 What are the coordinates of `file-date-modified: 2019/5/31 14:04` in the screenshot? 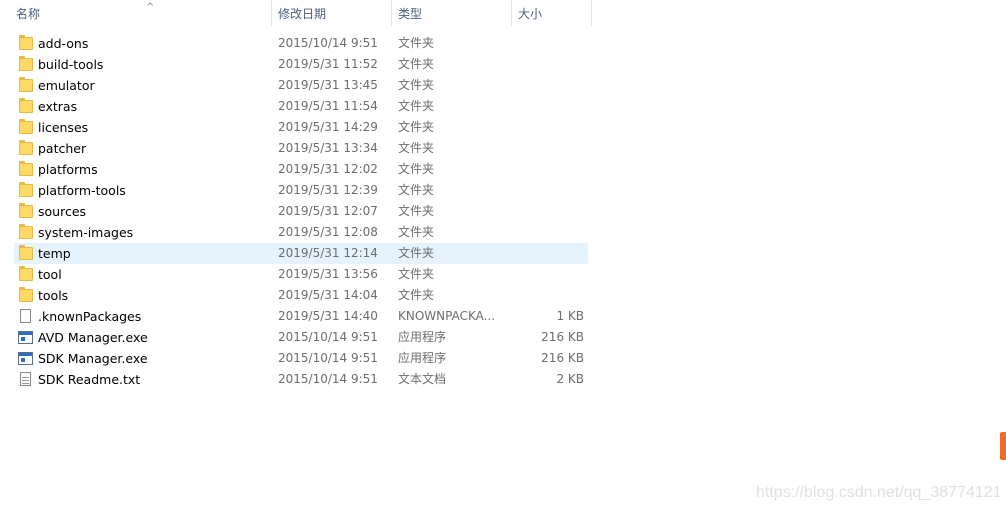 It's located at (328, 295).